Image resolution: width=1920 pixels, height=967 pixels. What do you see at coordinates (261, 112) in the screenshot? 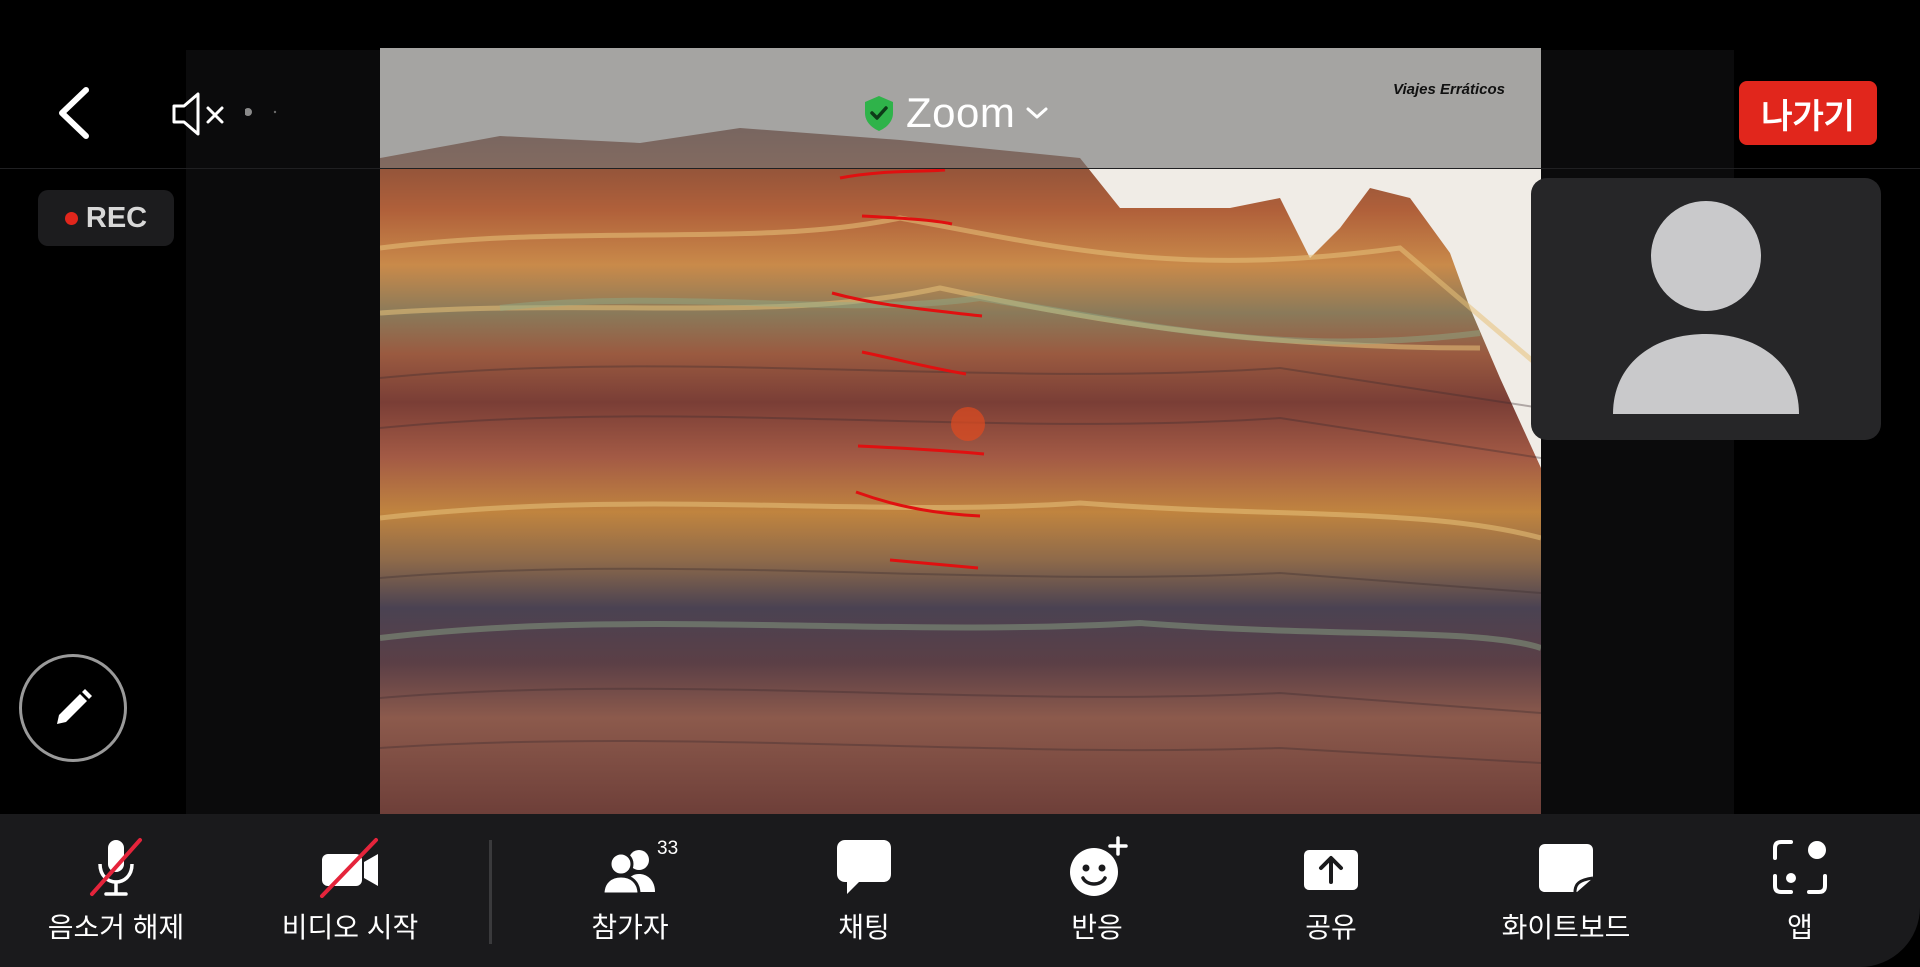
I see `audio-level-dots` at bounding box center [261, 112].